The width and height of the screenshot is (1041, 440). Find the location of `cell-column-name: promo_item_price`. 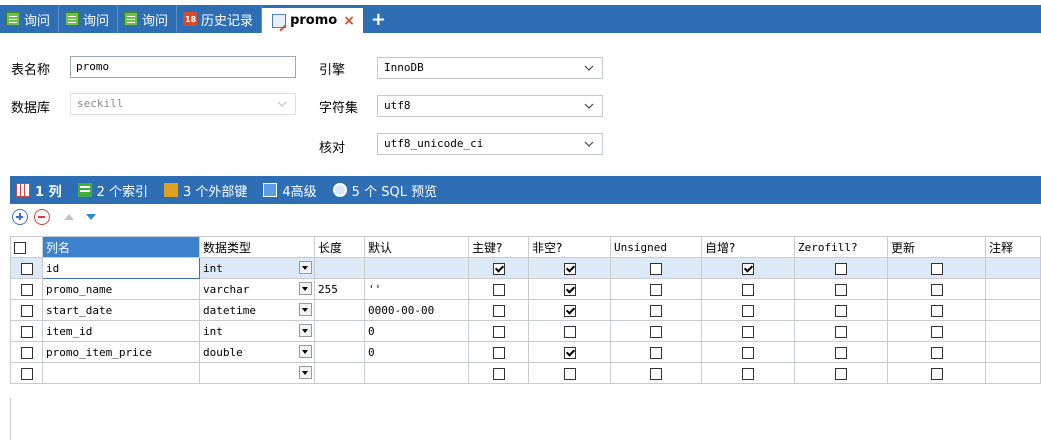

cell-column-name: promo_item_price is located at coordinates (121, 352).